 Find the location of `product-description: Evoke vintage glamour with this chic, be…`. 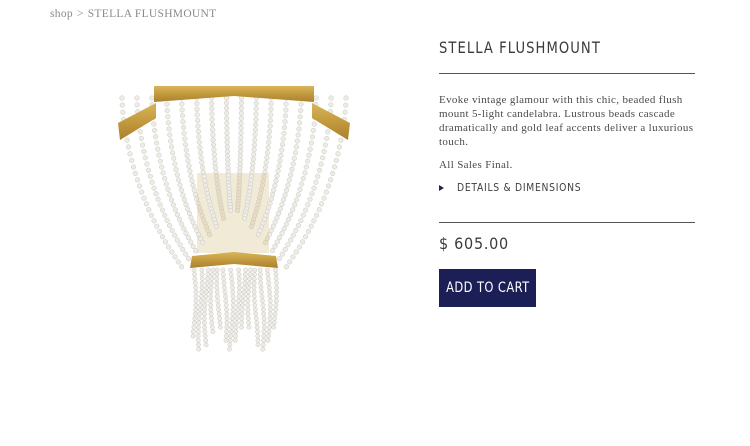

product-description: Evoke vintage glamour with this chic, be… is located at coordinates (566, 121).